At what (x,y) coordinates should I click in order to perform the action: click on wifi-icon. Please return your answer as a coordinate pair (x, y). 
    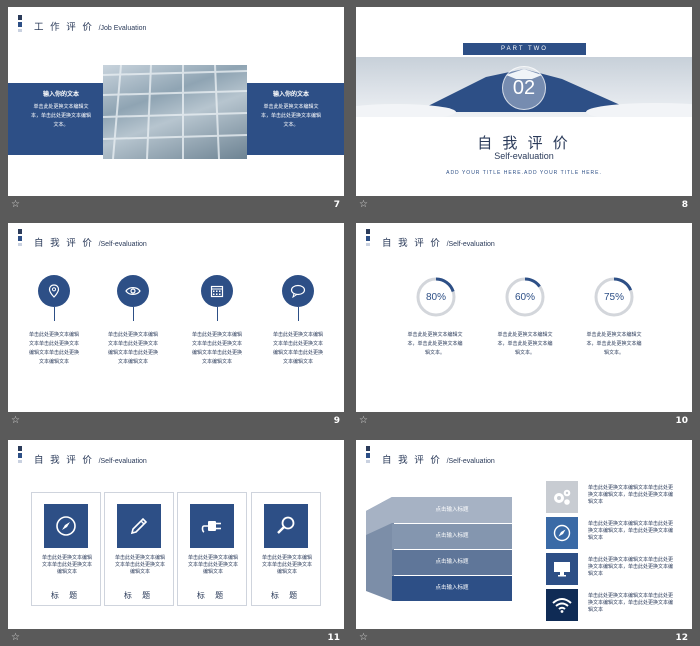
    Looking at the image, I should click on (562, 605).